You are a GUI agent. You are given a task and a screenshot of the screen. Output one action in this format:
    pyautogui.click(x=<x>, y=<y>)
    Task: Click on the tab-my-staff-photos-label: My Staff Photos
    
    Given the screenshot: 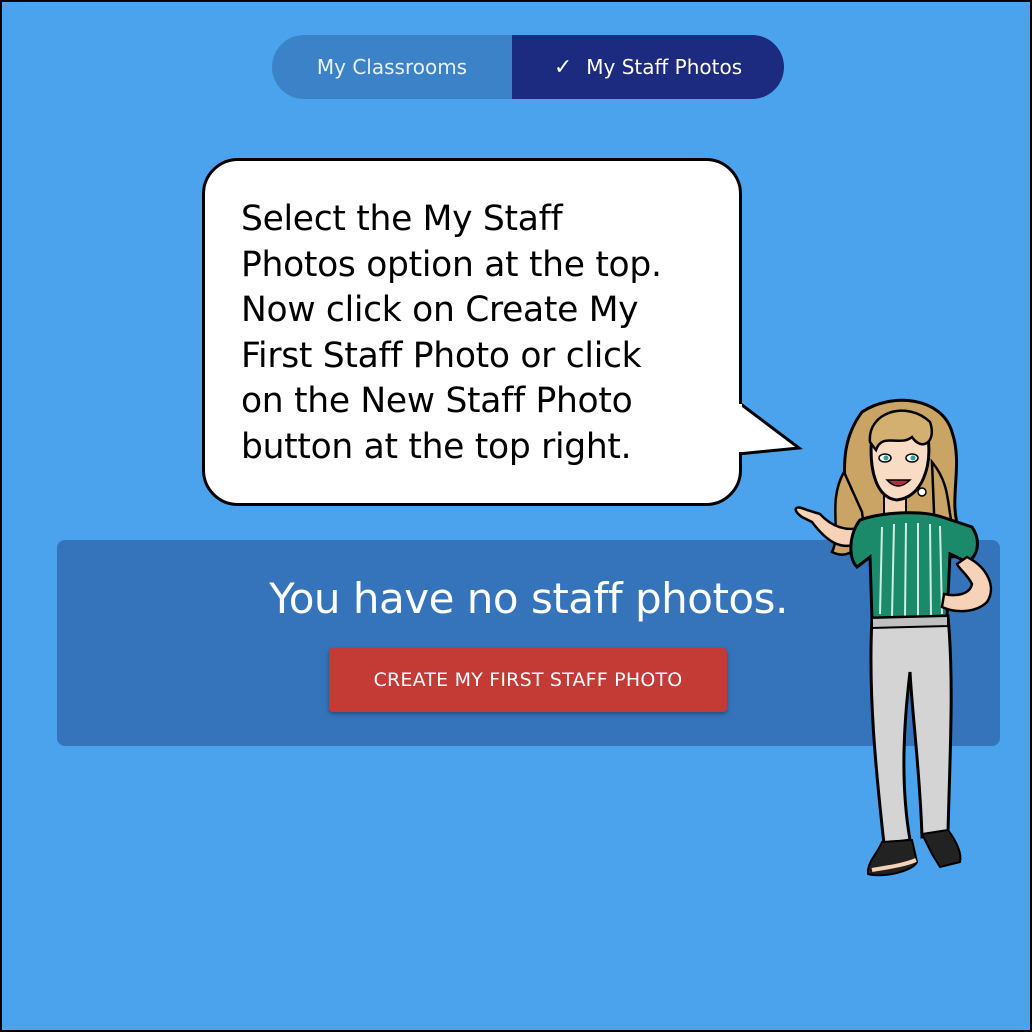 What is the action you would take?
    pyautogui.click(x=664, y=67)
    